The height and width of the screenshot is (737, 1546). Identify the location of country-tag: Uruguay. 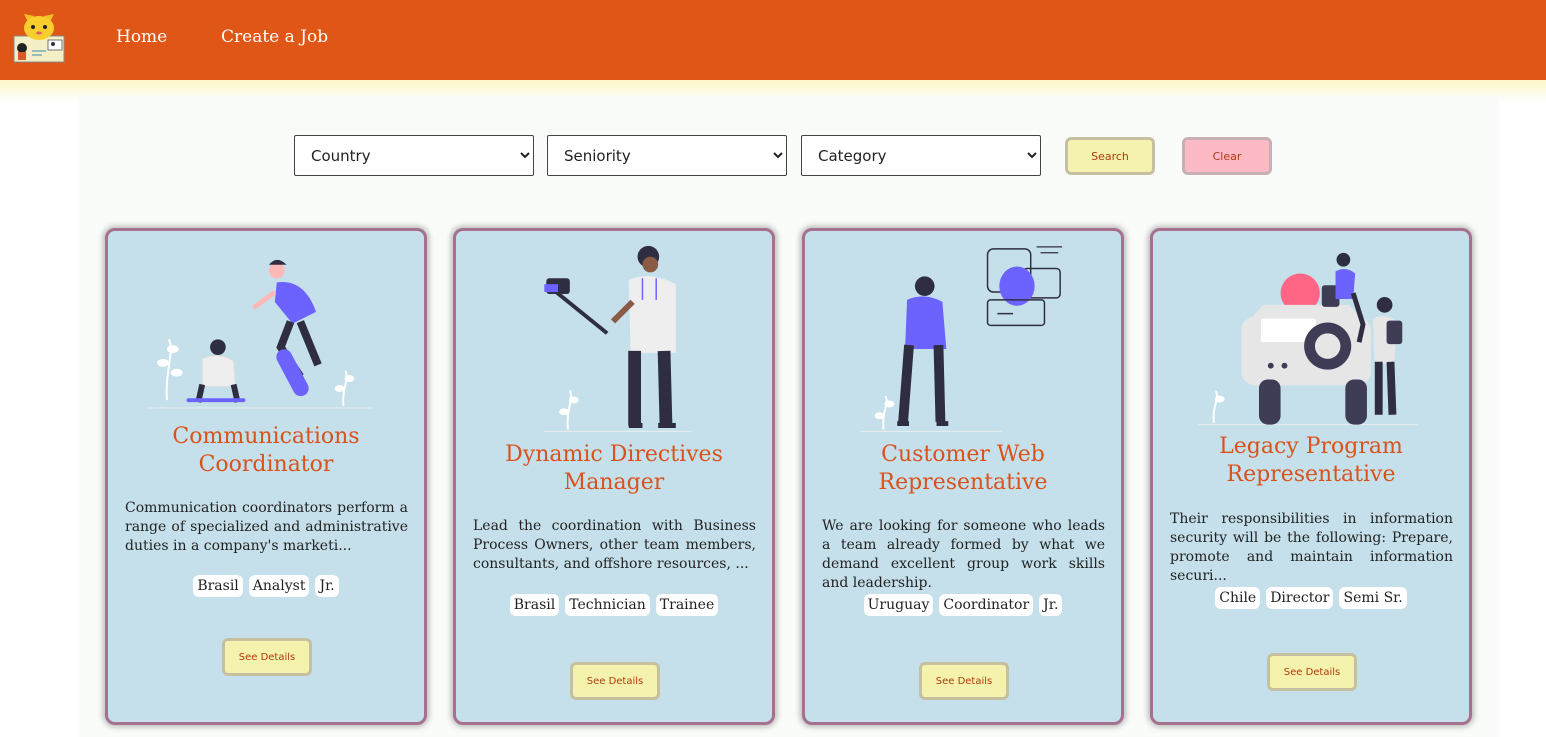
(898, 605).